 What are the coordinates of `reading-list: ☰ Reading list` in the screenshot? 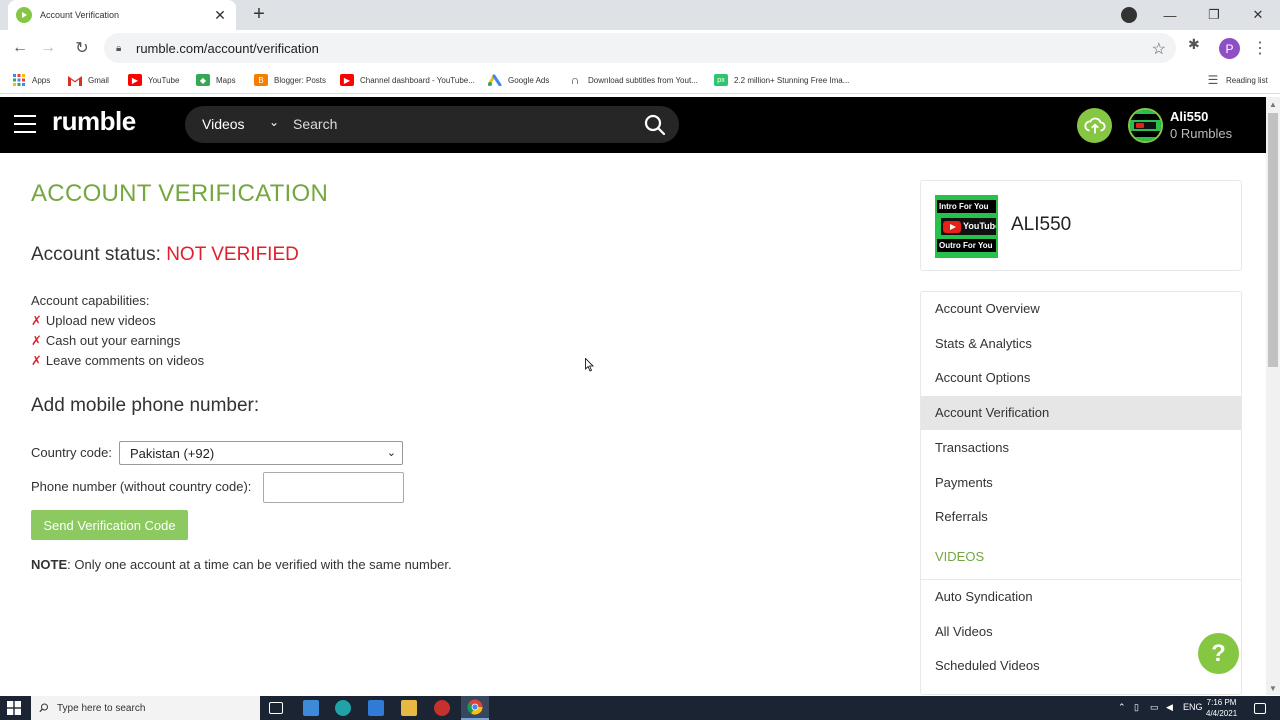 It's located at (1237, 80).